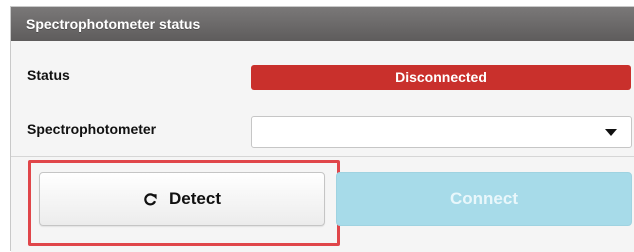  Describe the element at coordinates (611, 132) in the screenshot. I see `caret-down-icon` at that location.